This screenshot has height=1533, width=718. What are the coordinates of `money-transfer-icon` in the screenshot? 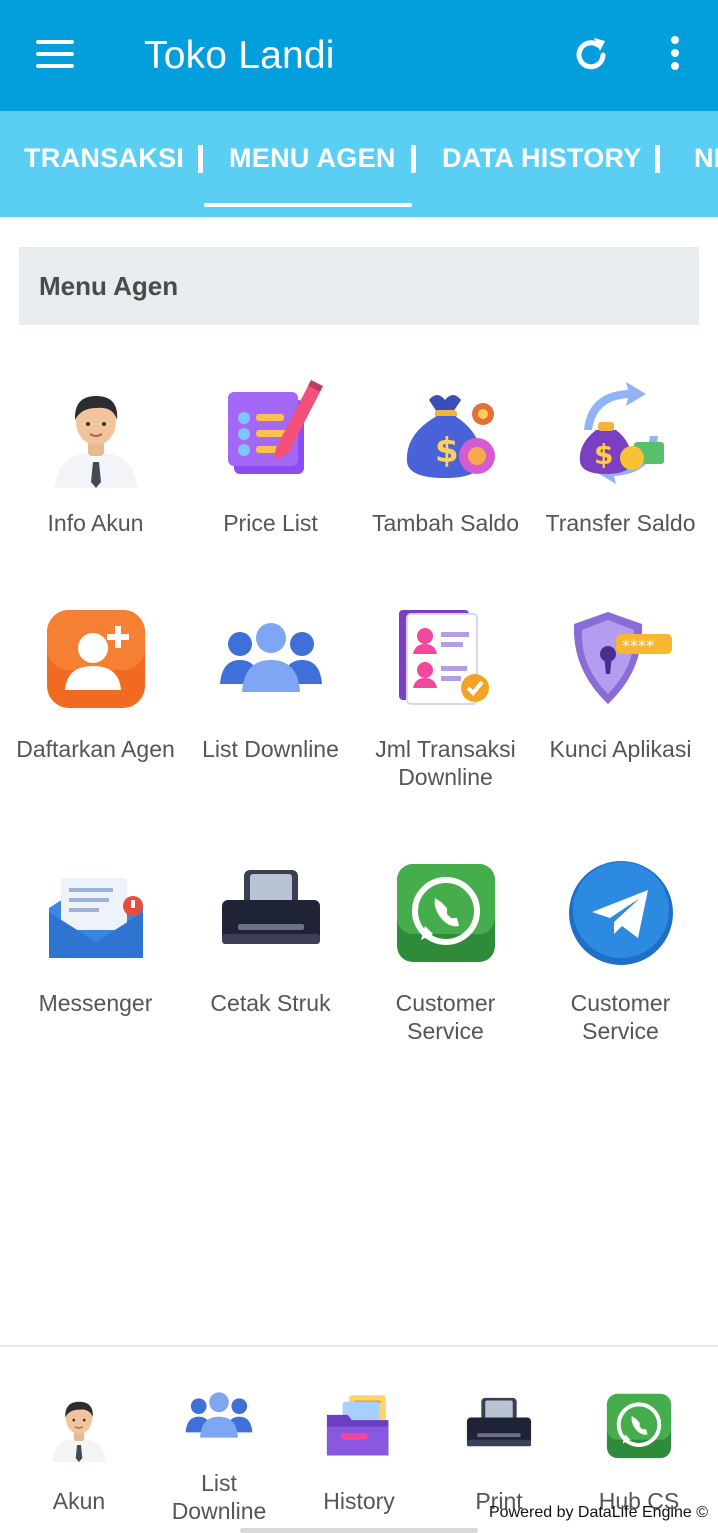 It's located at (621, 433).